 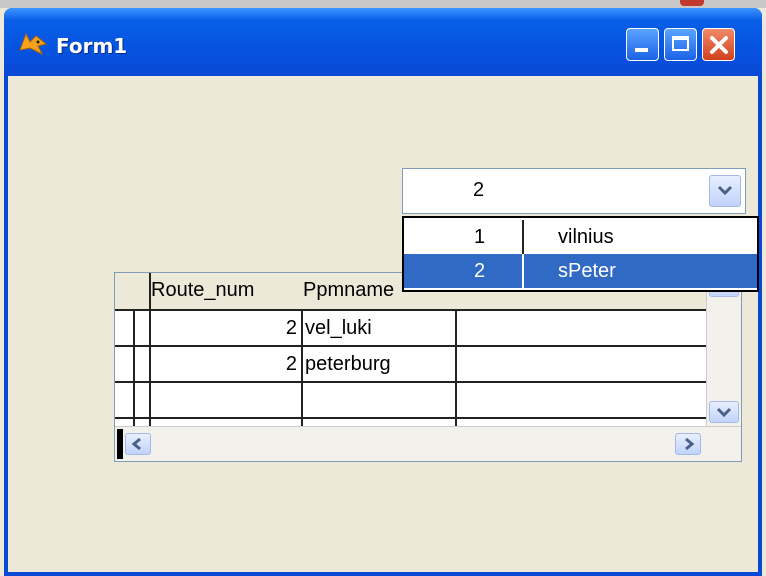 What do you see at coordinates (479, 190) in the screenshot?
I see `combo-value: 2` at bounding box center [479, 190].